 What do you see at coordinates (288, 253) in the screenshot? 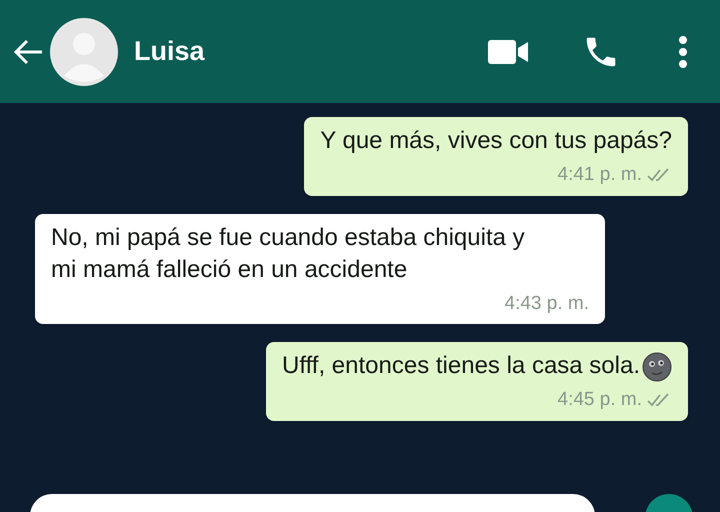
I see `message-text: No, mi papá se fue cuando estaba chiquita y mi mamá falleció en un accidente` at bounding box center [288, 253].